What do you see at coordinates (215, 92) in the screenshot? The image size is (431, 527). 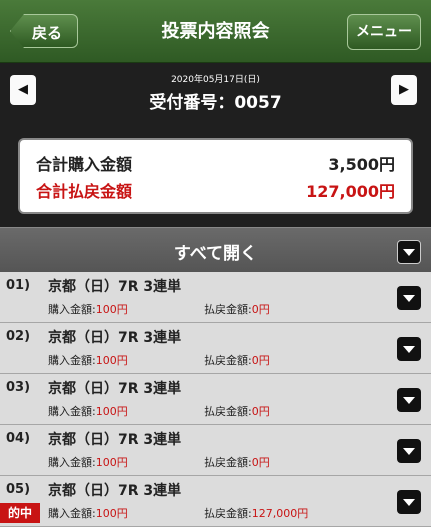 I see `date-navigation: ◀ 2020年05月17日(日) 受付番号：0057 ▶` at bounding box center [215, 92].